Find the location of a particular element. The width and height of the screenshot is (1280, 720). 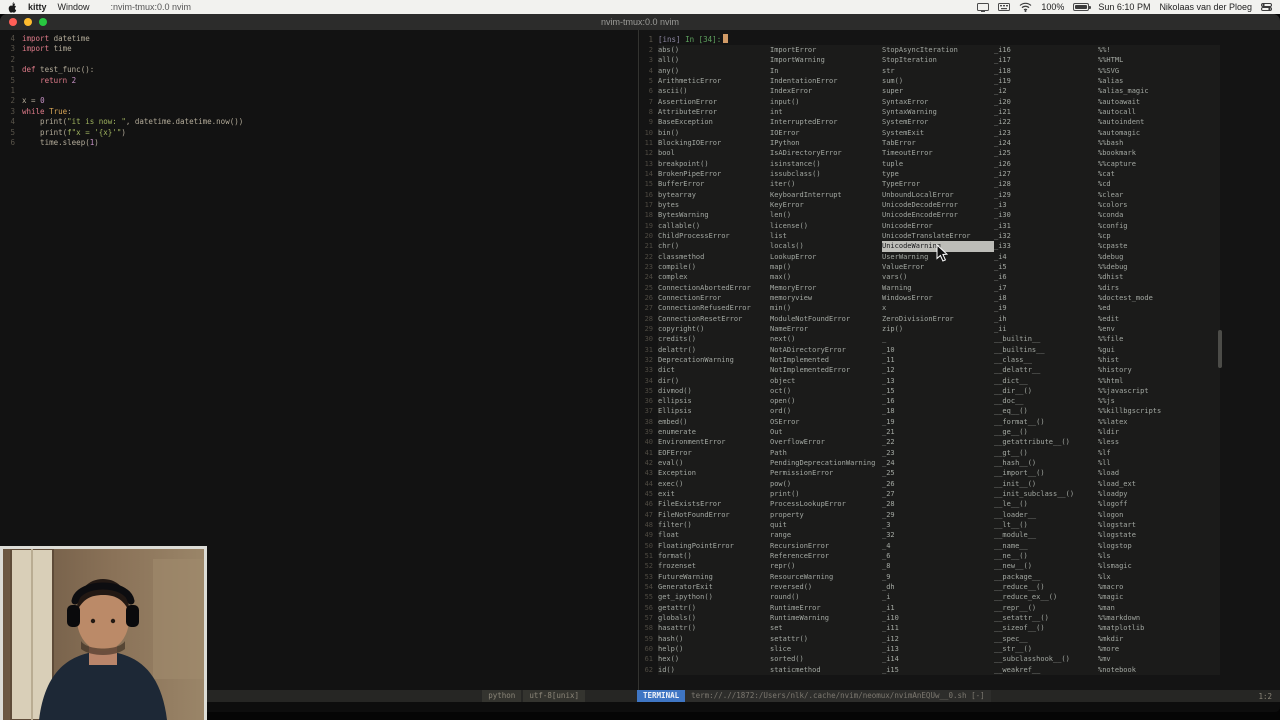

completion-item: _i23 is located at coordinates (1046, 133).